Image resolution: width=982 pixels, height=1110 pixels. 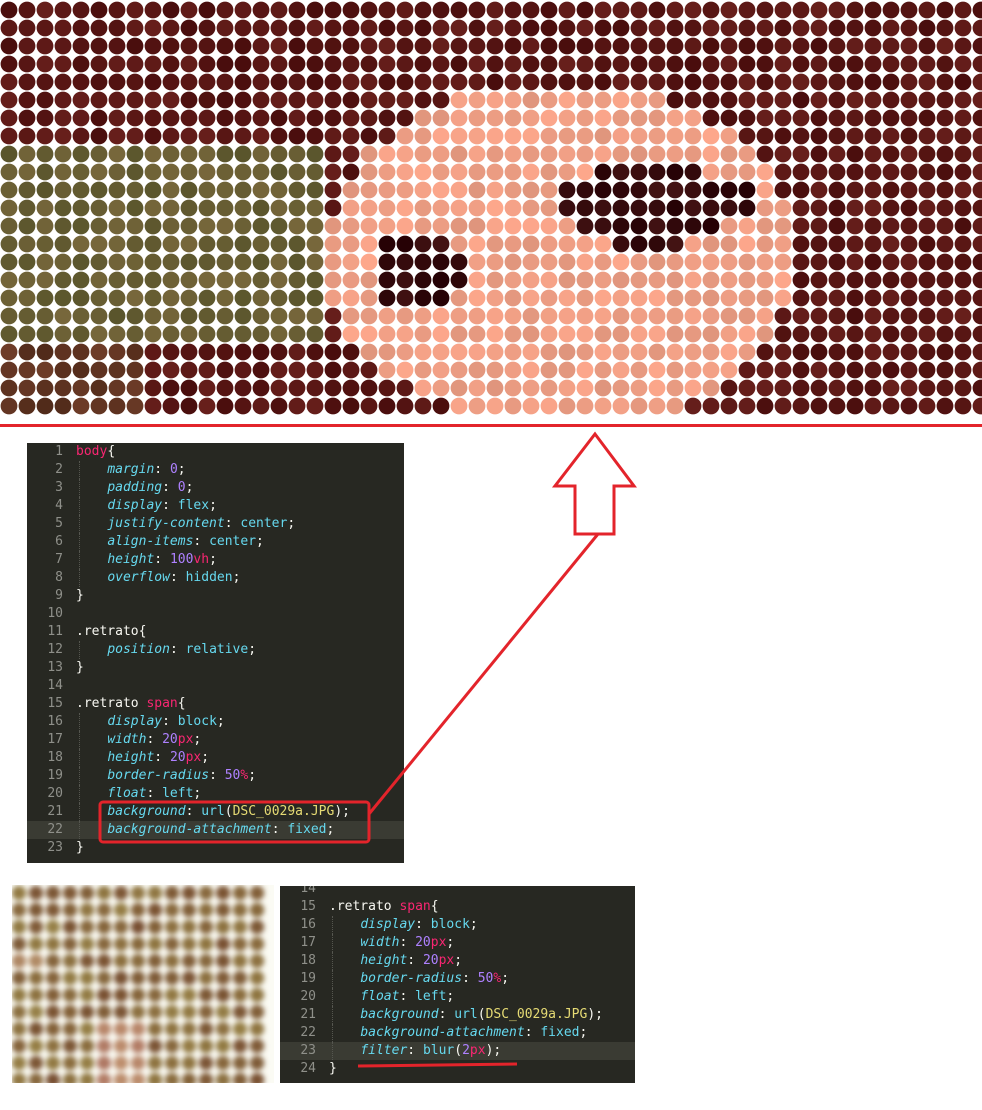 What do you see at coordinates (131, 559) in the screenshot?
I see `code-token: height` at bounding box center [131, 559].